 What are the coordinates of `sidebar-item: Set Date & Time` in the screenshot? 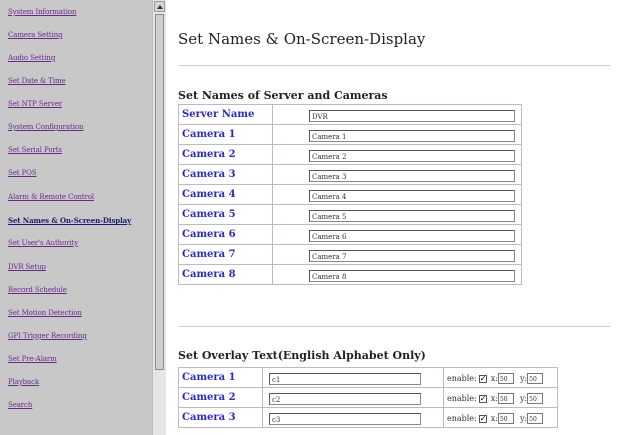 It's located at (37, 81).